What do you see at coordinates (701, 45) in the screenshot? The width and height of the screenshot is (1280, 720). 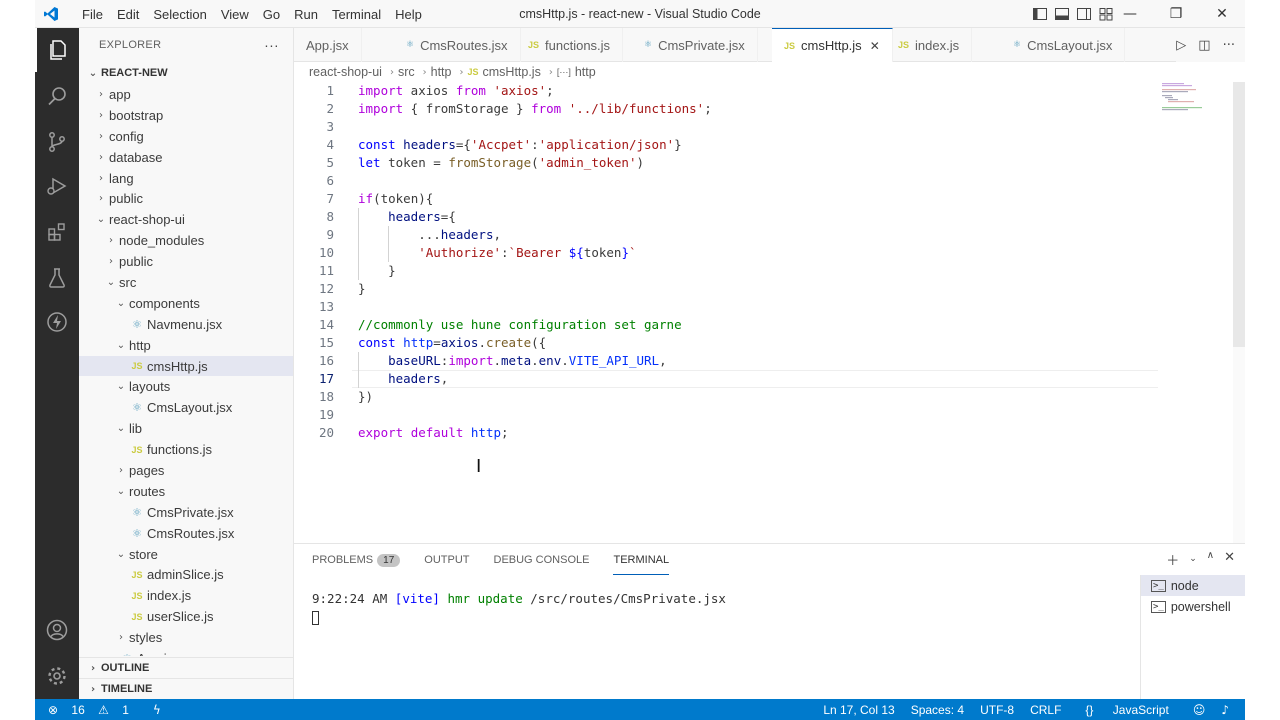 I see `tab-label: CmsPrivate.jsx` at bounding box center [701, 45].